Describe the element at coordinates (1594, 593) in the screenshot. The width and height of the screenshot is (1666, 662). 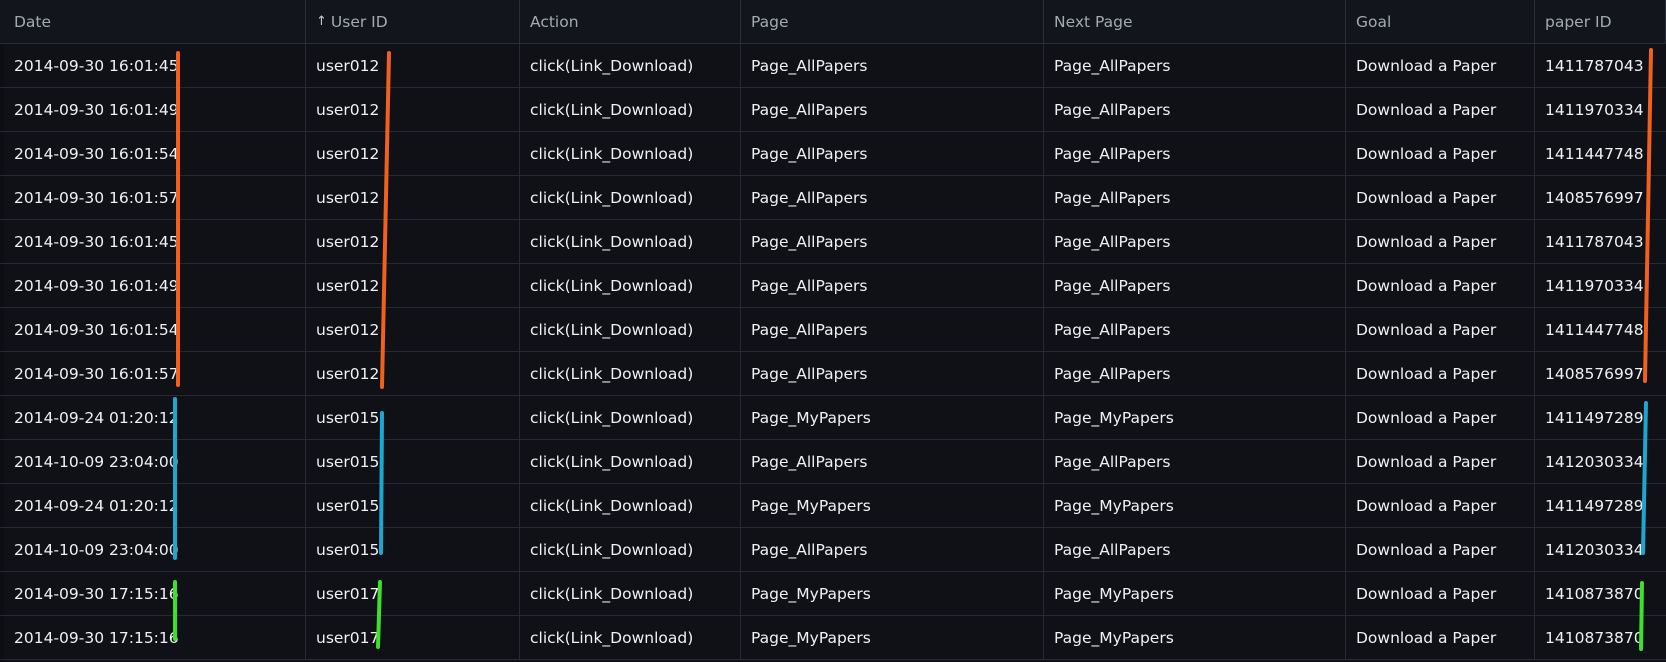
I see `cell-paper-id: 1410873870` at that location.